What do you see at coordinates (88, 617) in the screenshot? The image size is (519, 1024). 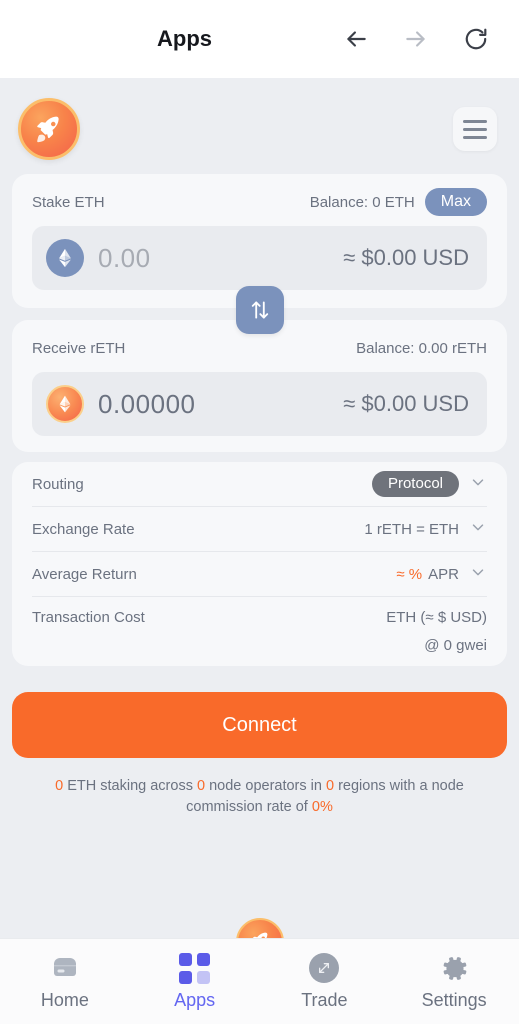 I see `transaction-cost-label: Transaction Cost` at bounding box center [88, 617].